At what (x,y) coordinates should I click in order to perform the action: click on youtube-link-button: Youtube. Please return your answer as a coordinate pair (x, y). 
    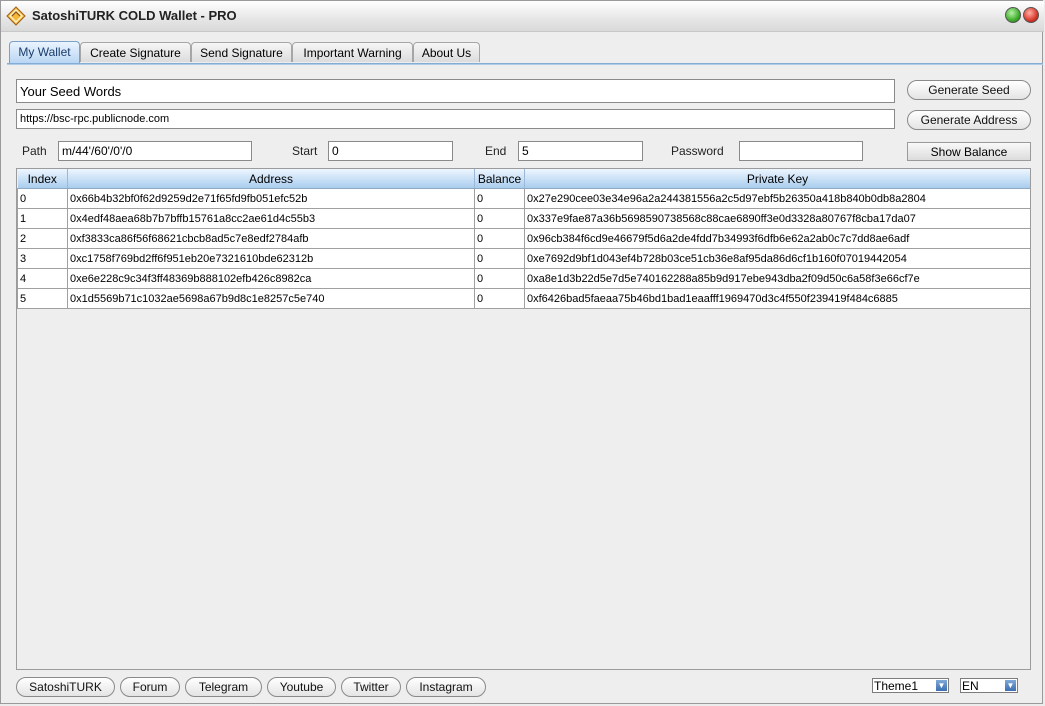
    Looking at the image, I should click on (301, 687).